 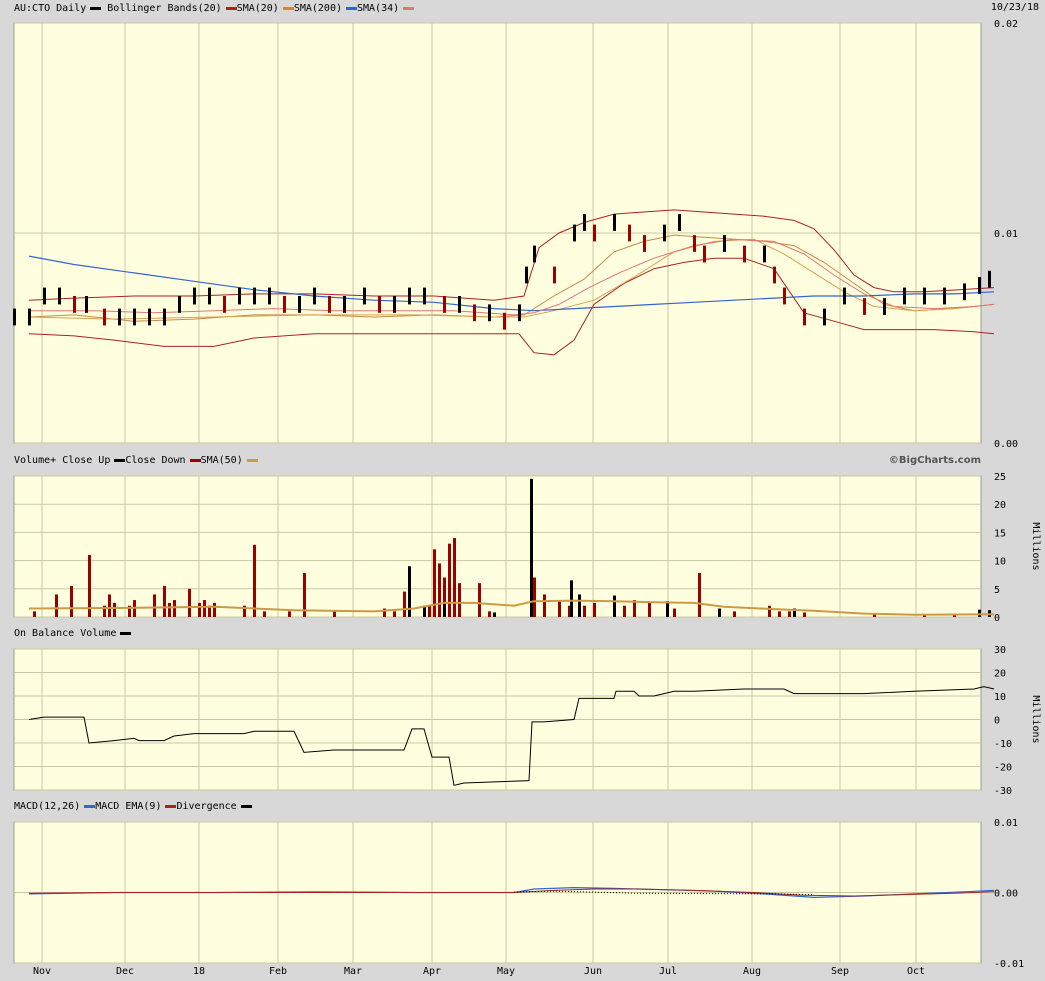 What do you see at coordinates (916, 971) in the screenshot?
I see `x-tick-label: Oct` at bounding box center [916, 971].